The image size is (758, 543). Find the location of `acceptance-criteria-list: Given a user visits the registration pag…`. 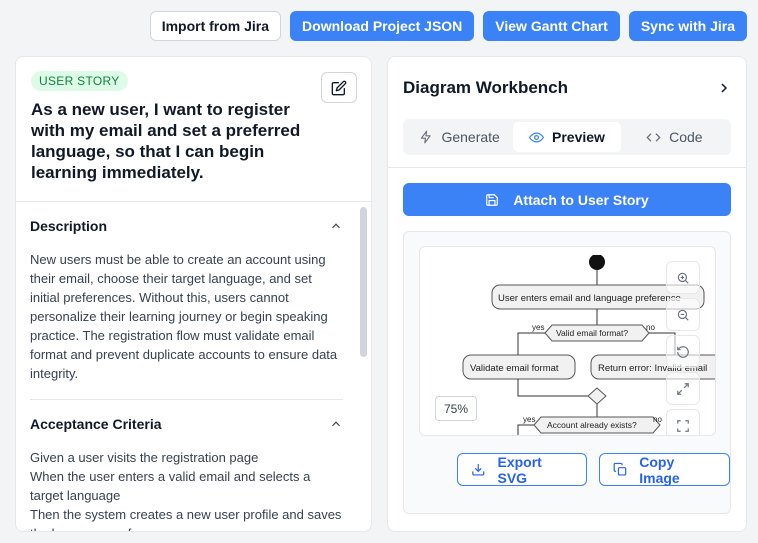

acceptance-criteria-list: Given a user visits the registration pag… is located at coordinates (186, 489).